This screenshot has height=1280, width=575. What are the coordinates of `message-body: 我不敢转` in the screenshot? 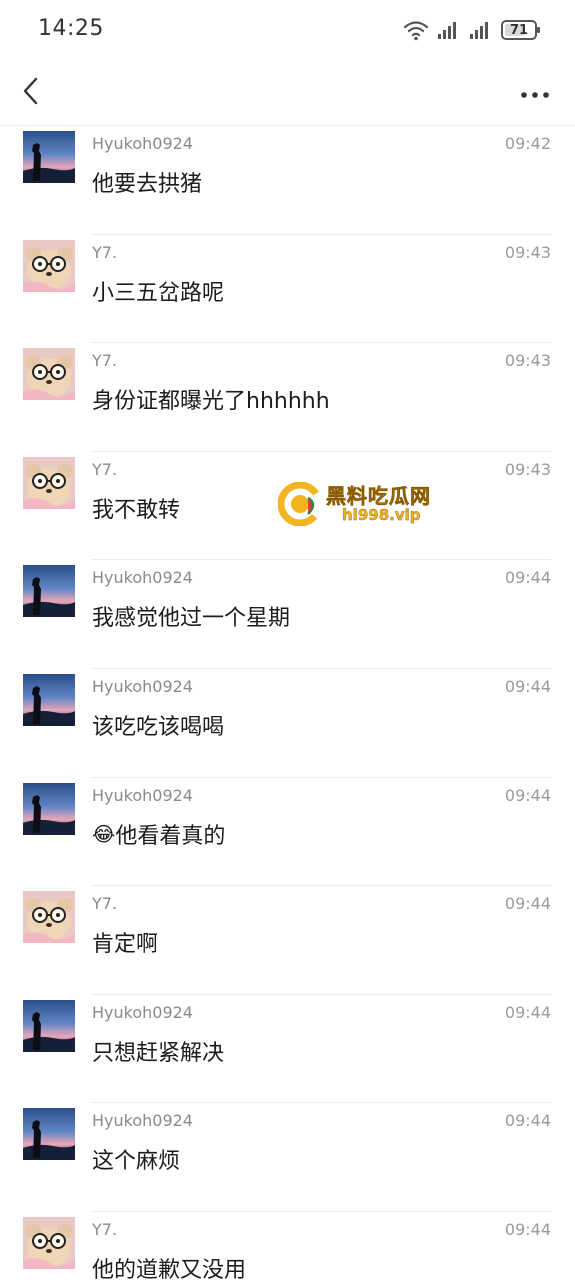 It's located at (136, 510).